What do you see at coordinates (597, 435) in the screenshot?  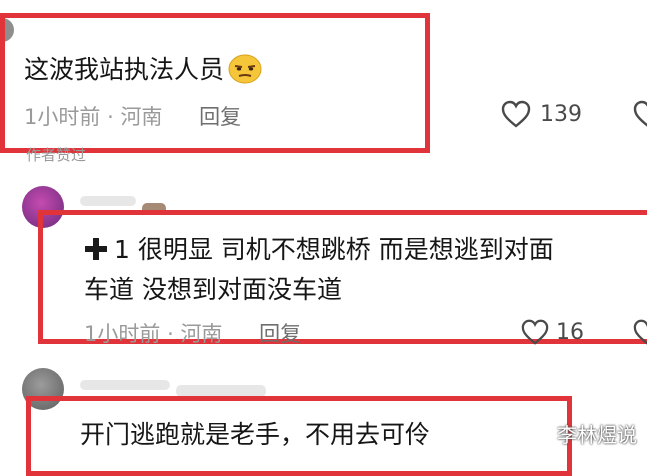 I see `watermark: 李林煜说` at bounding box center [597, 435].